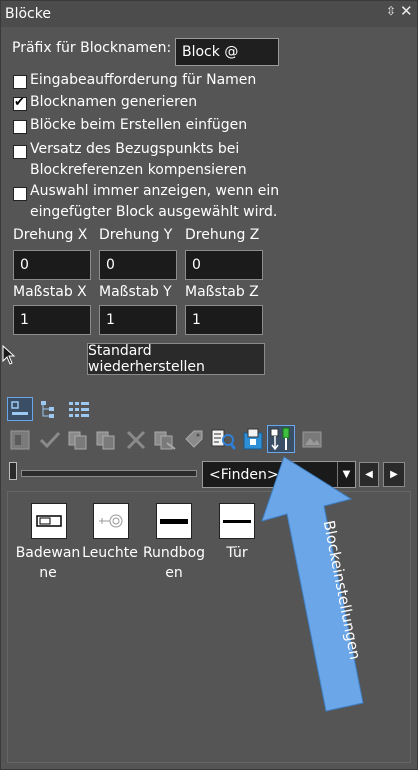 This screenshot has width=418, height=770. Describe the element at coordinates (48, 553) in the screenshot. I see `block-name-badewanne-1: Badewan` at that location.